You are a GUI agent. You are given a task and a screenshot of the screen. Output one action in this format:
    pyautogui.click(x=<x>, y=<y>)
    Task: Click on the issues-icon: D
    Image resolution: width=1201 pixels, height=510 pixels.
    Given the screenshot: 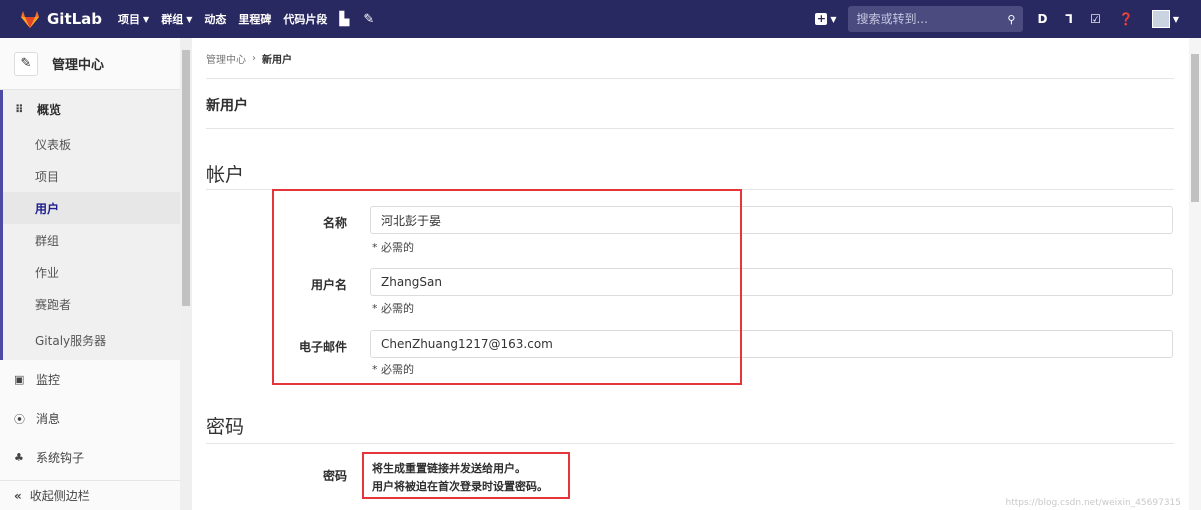 What is the action you would take?
    pyautogui.click(x=1042, y=19)
    